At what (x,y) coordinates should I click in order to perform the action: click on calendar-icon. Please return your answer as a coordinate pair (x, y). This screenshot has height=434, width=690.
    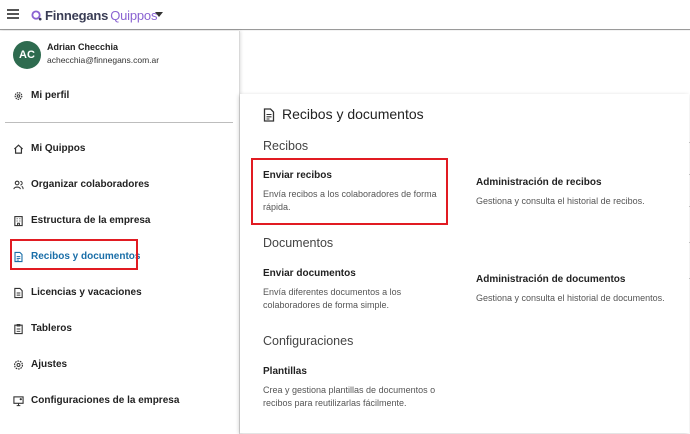
    Looking at the image, I should click on (18, 293).